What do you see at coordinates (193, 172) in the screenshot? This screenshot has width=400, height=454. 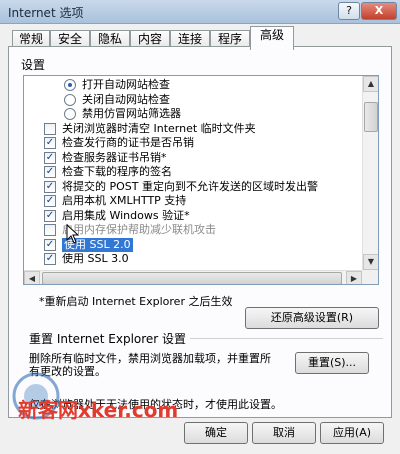 I see `settings-item: ✓ 检查下载的程序的签名` at bounding box center [193, 172].